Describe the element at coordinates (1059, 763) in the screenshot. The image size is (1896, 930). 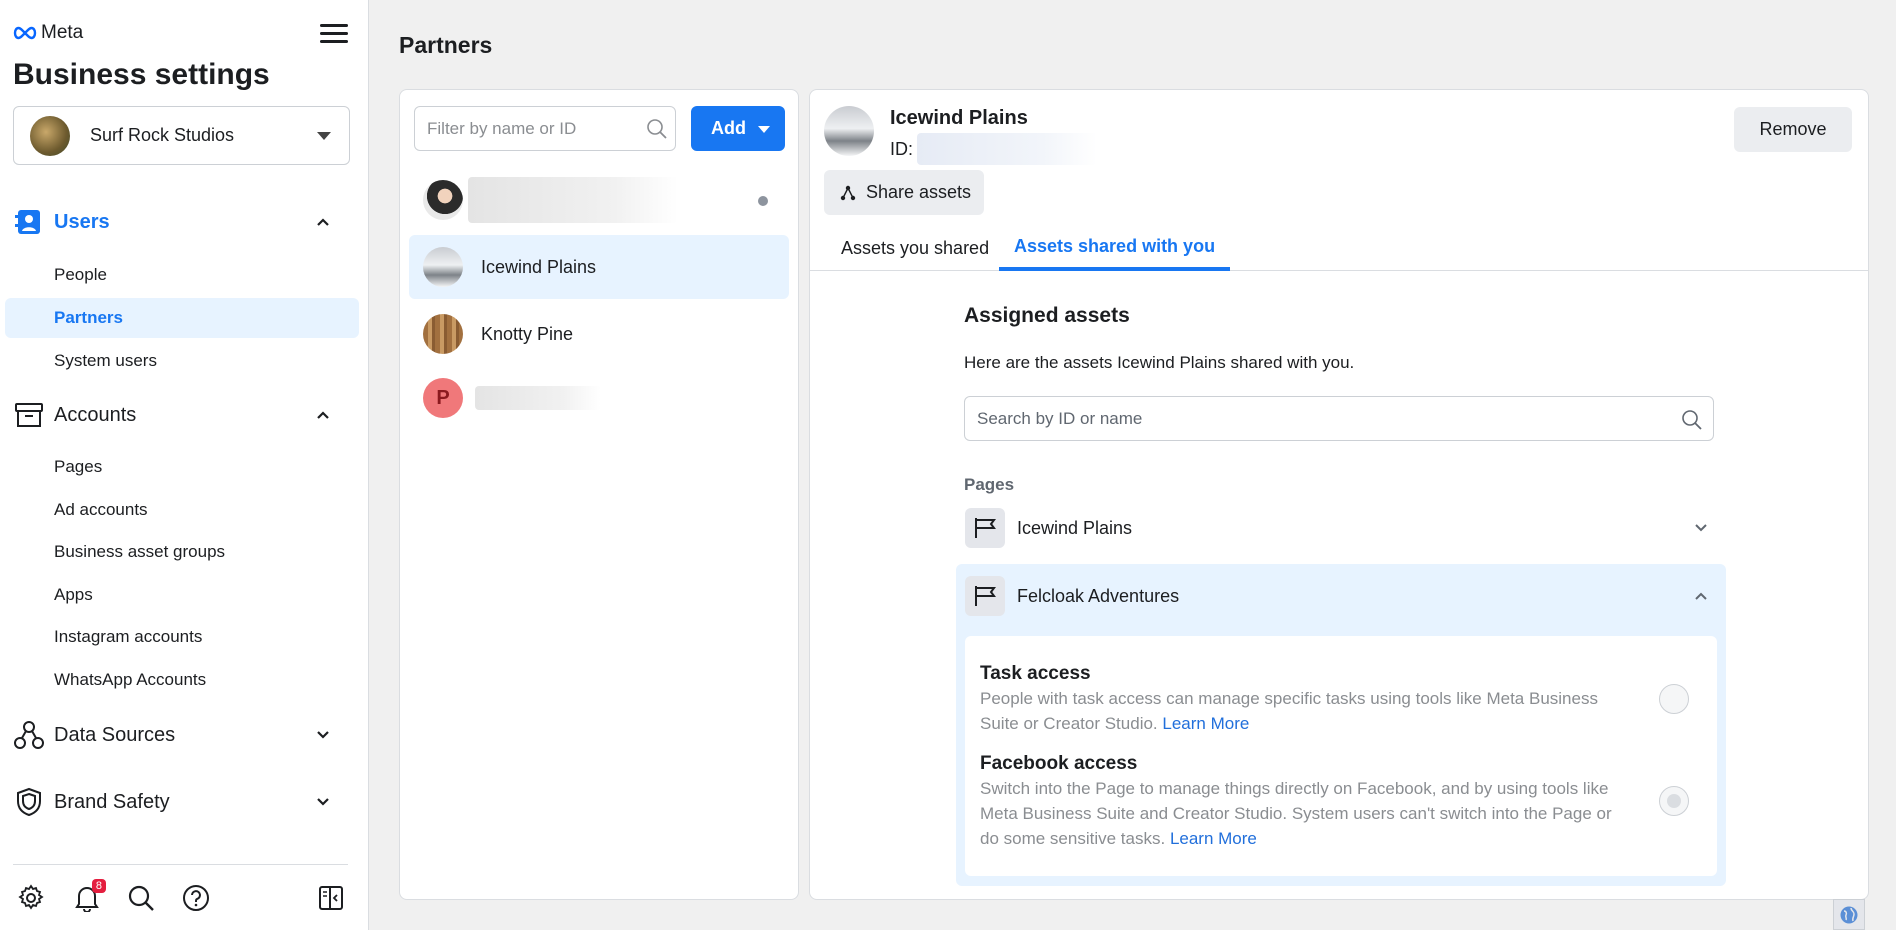
I see `facebook-access-title: Facebook access` at that location.